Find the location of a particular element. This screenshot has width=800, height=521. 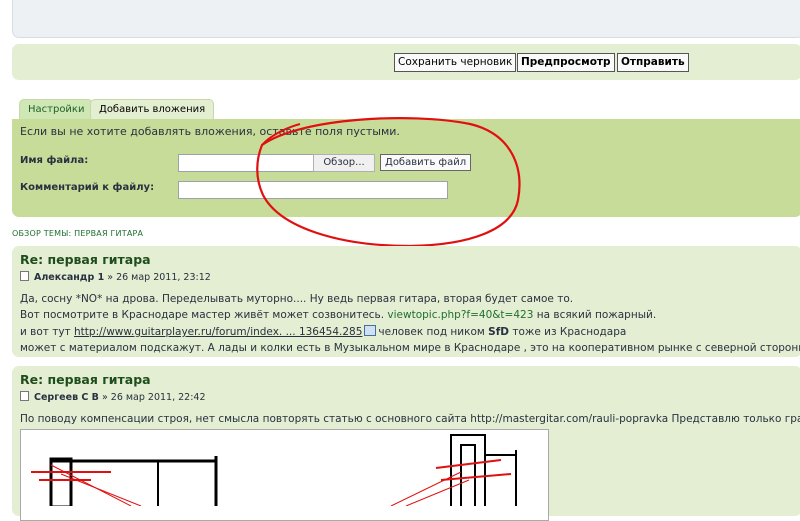

post-1-title: Re: первая гитара is located at coordinates (85, 259).